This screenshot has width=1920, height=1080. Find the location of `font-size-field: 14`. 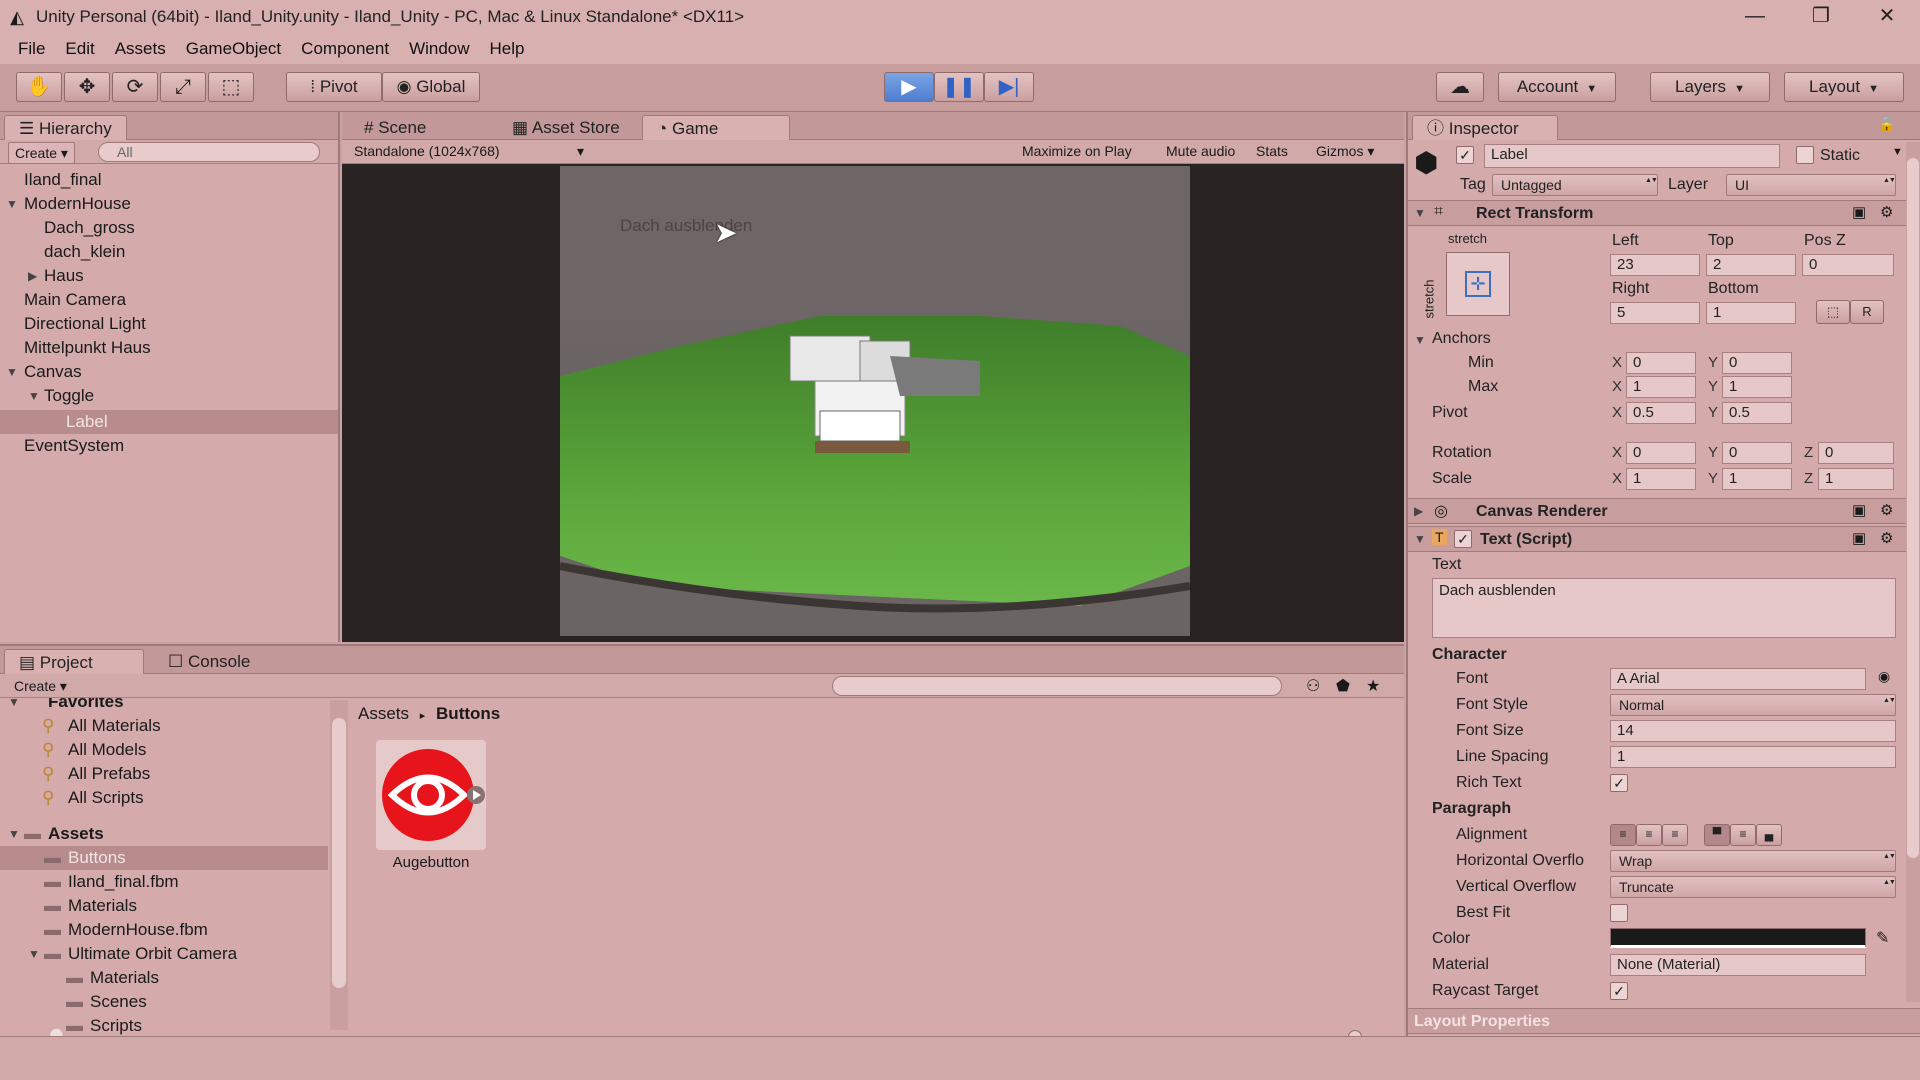

font-size-field: 14 is located at coordinates (1753, 731).